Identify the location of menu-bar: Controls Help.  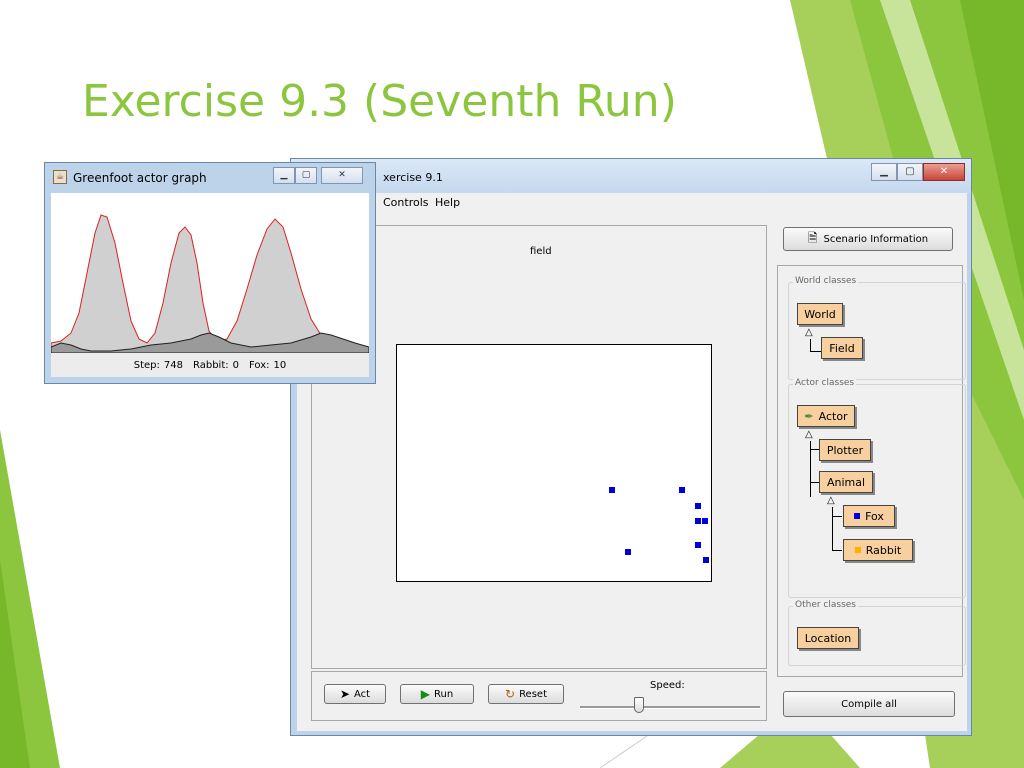
(632, 203).